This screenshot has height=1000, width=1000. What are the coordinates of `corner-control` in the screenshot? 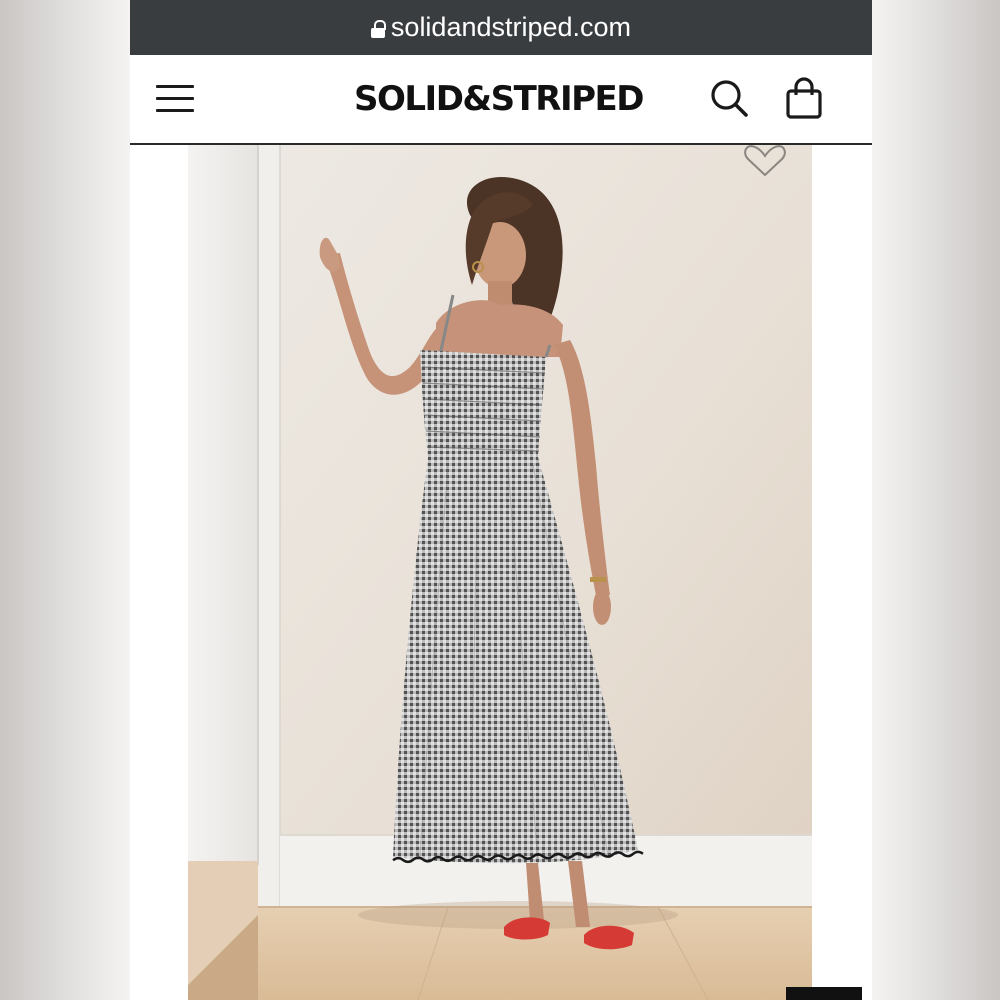 It's located at (824, 993).